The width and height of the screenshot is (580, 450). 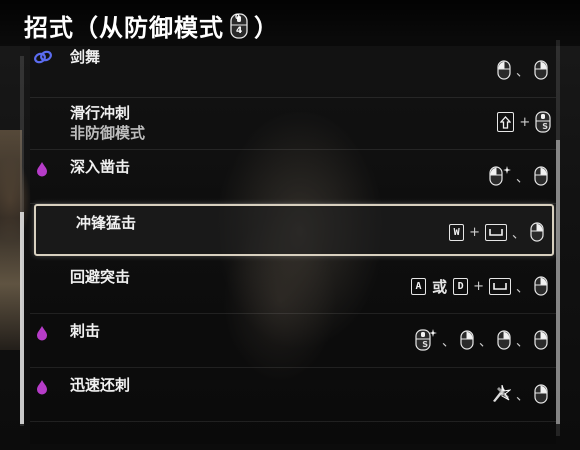 I want to click on move-row: 滑行冲刺非防御模式 + S, so click(x=293, y=123).